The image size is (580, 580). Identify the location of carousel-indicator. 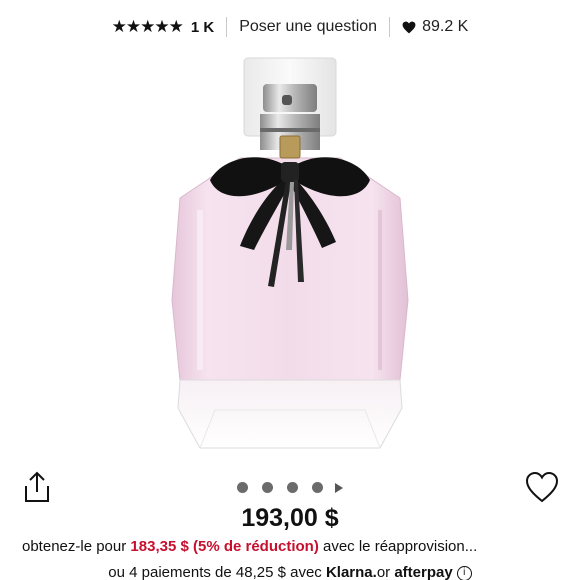
(290, 487).